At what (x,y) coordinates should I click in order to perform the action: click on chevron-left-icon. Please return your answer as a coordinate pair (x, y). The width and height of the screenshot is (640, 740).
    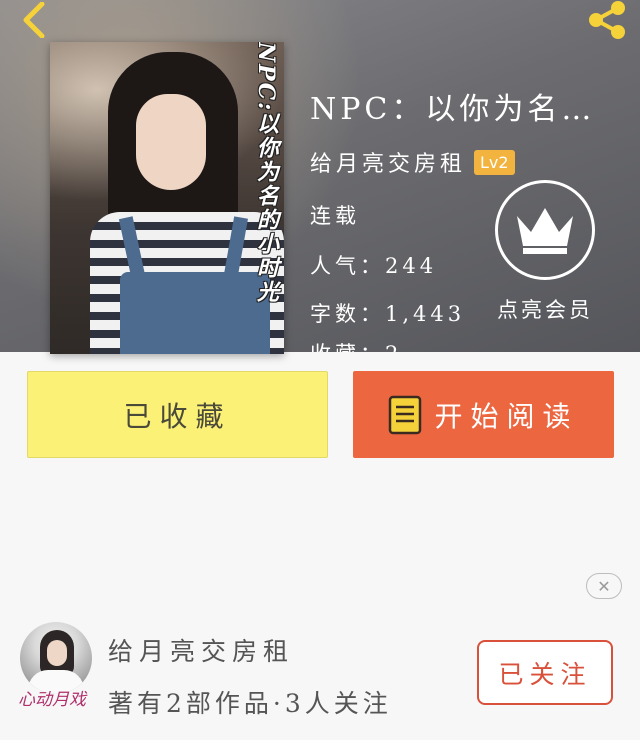
    Looking at the image, I should click on (34, 20).